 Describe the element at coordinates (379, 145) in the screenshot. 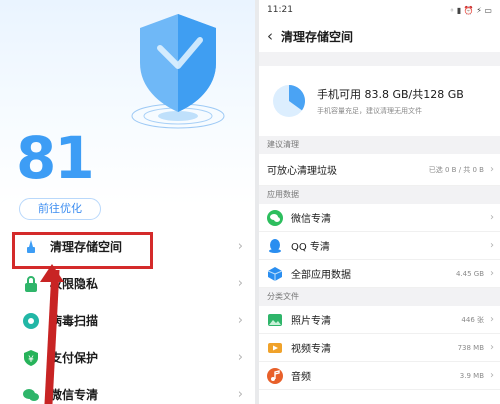

I see `section-header-suggest: 建议清理` at that location.